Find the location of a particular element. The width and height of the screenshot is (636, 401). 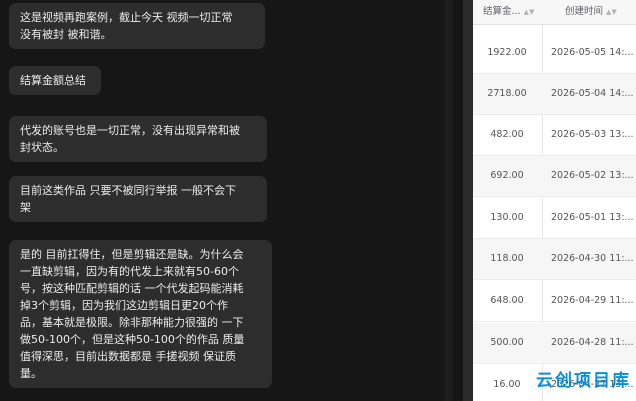

column-header-time: 创建时间 ▲▼ is located at coordinates (591, 12).